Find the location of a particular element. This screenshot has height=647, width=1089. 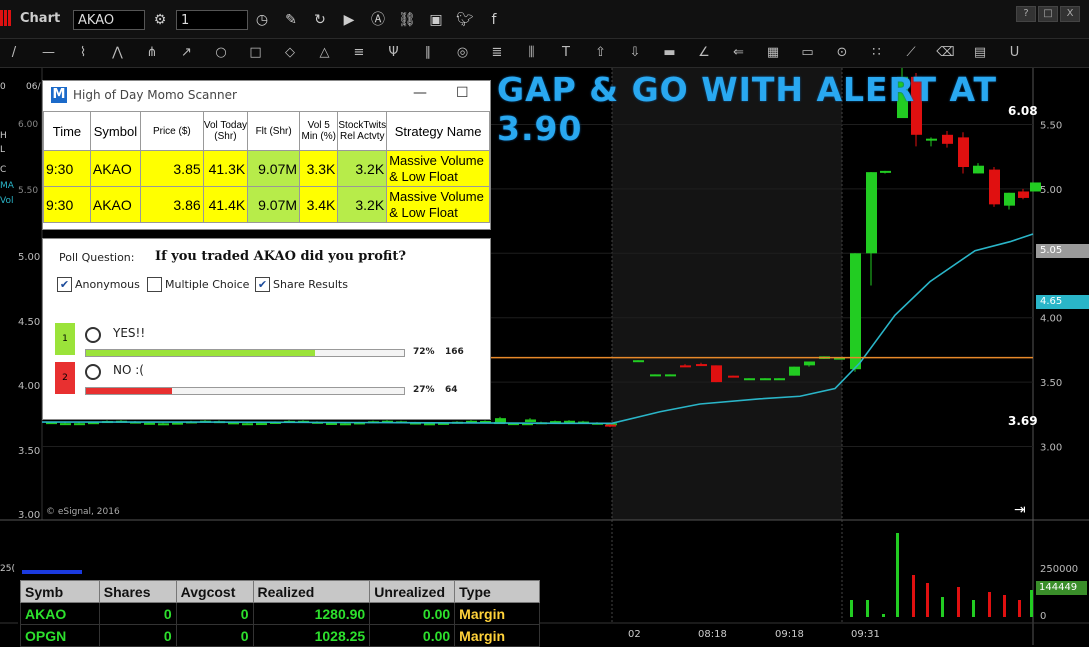

scanner-column-header: Vol 5 Min (%) is located at coordinates (319, 131).